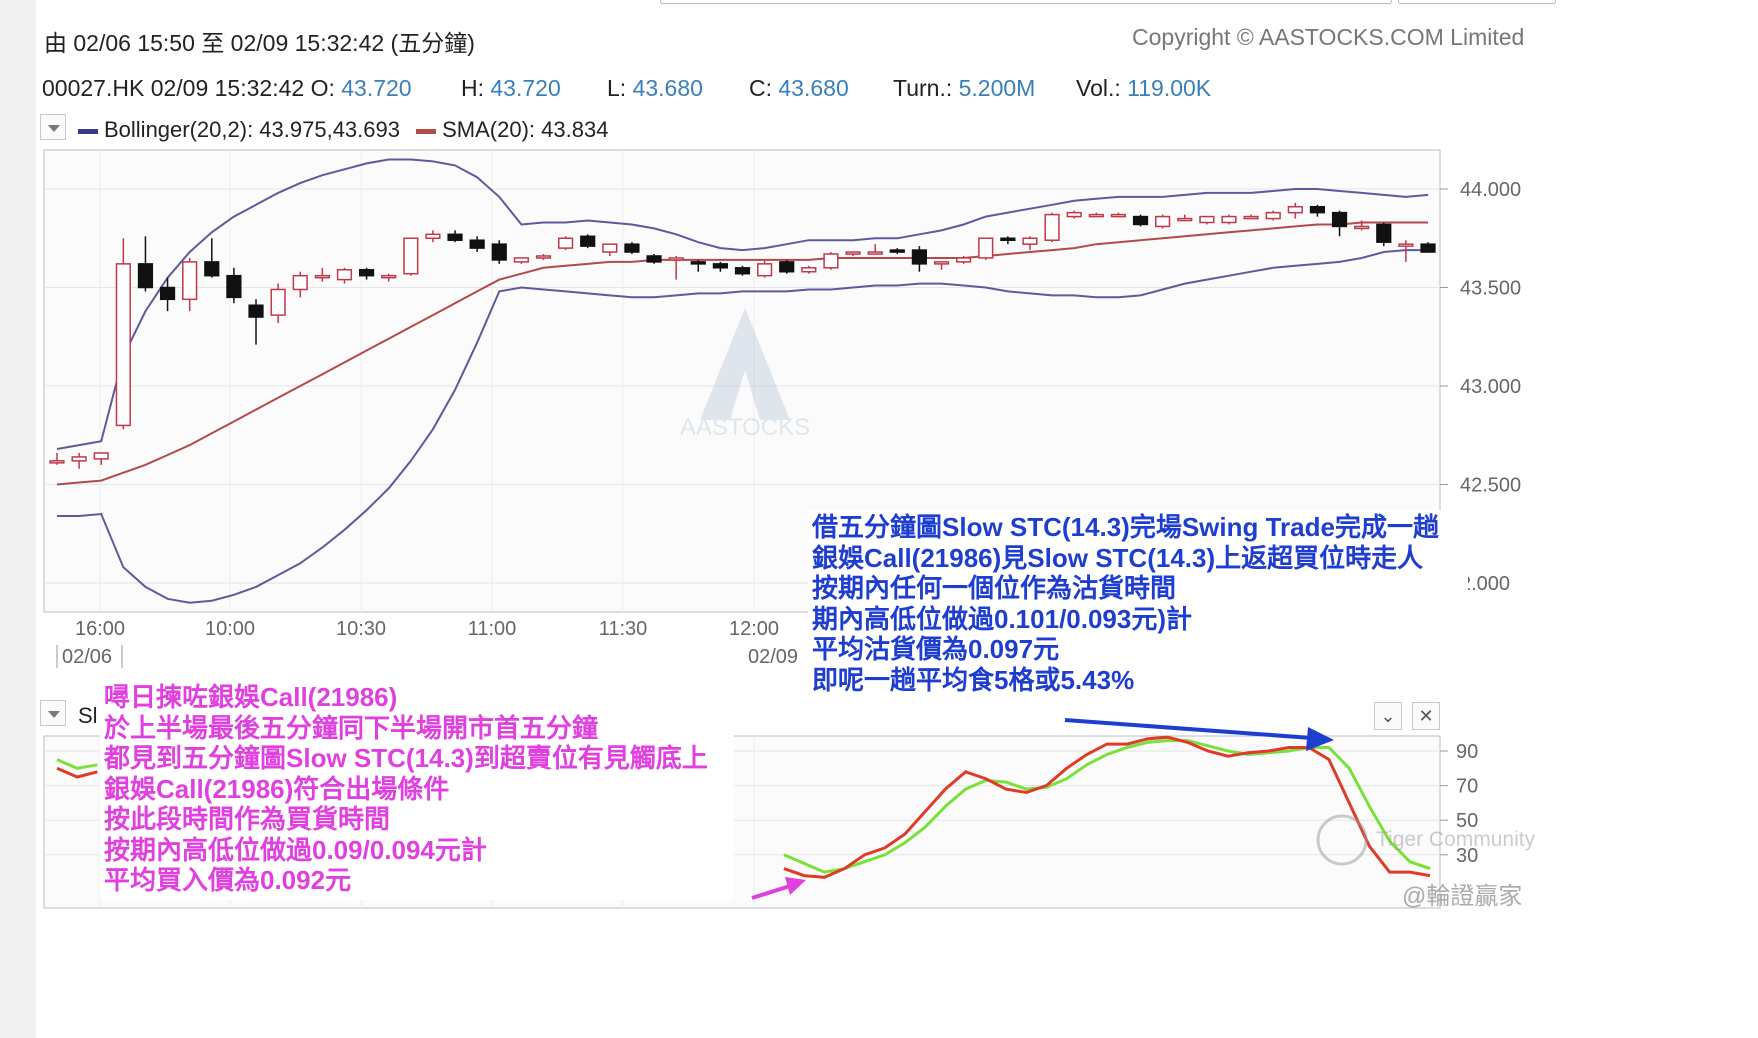 This screenshot has height=1038, width=1758. I want to click on signature-watermark: @輪證贏家, so click(1462, 896).